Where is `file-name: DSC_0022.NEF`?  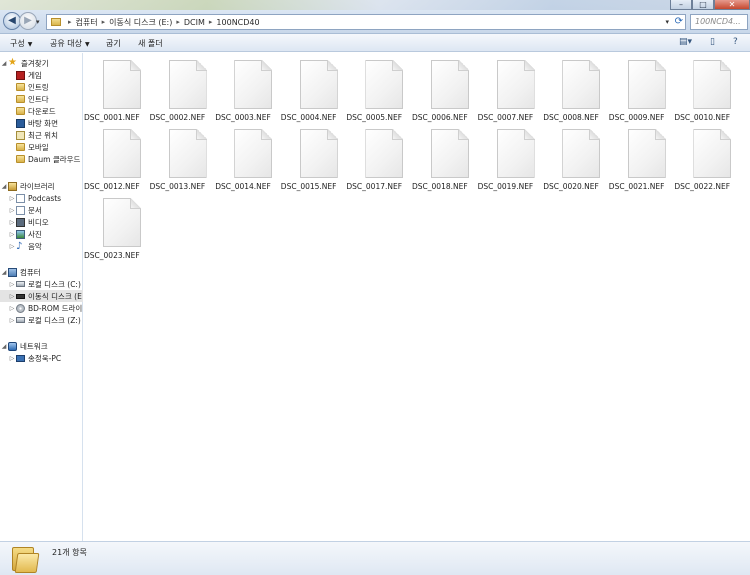
file-name: DSC_0022.NEF is located at coordinates (702, 186).